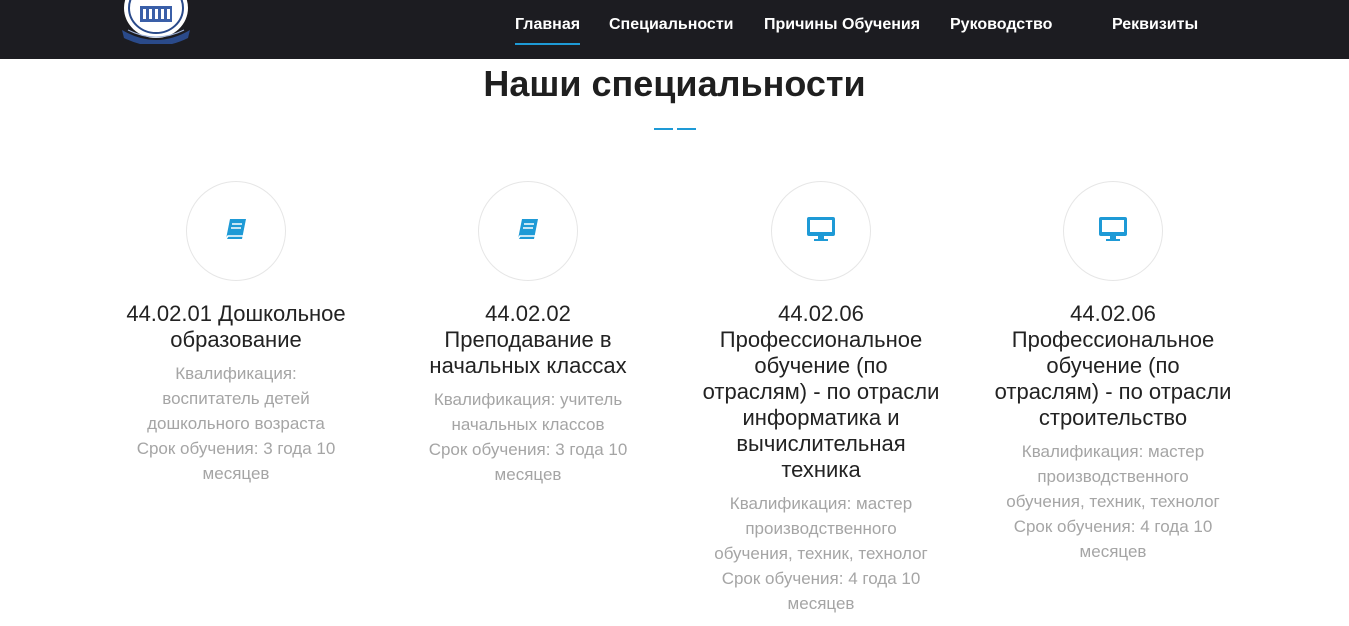 The width and height of the screenshot is (1349, 626). I want to click on nav-item-specialties: Специальности, so click(671, 25).